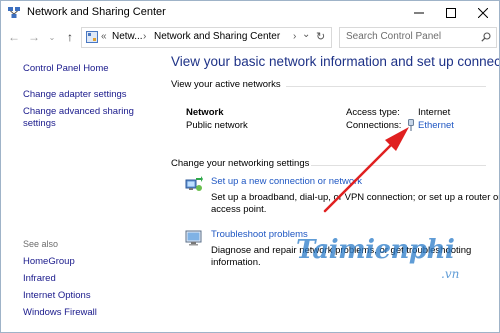 Image resolution: width=500 pixels, height=333 pixels. What do you see at coordinates (49, 261) in the screenshot?
I see `homegroup-link: HomeGroup` at bounding box center [49, 261].